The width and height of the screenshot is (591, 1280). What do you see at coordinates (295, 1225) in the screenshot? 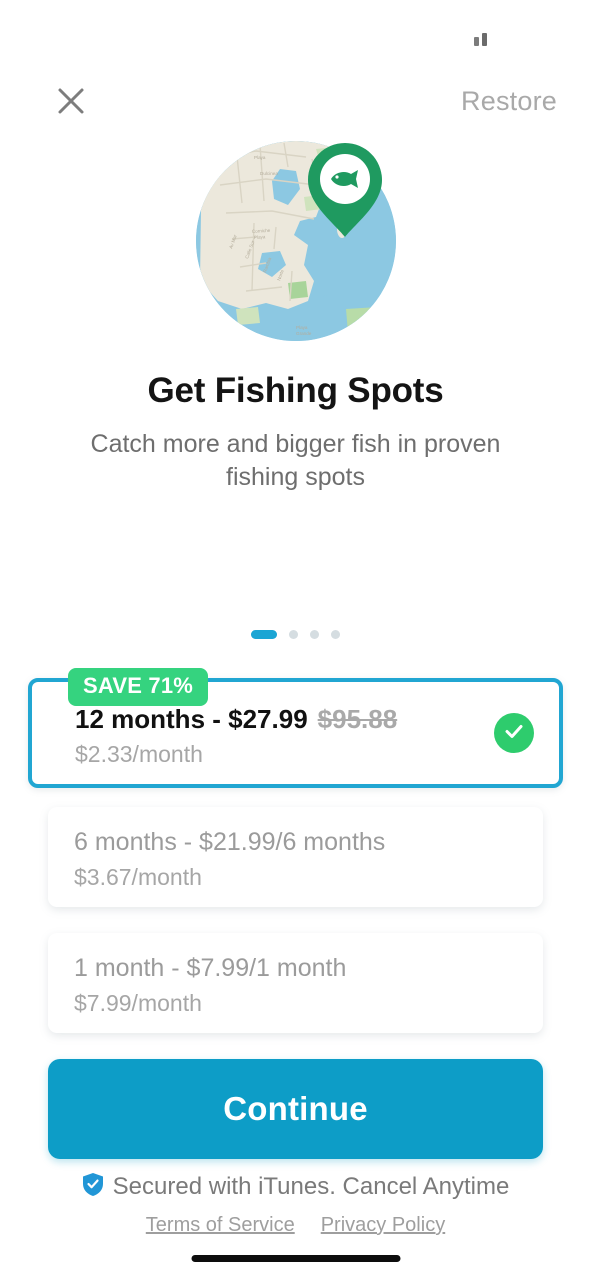
I see `legal-links: Terms of Service Privacy Policy` at bounding box center [295, 1225].